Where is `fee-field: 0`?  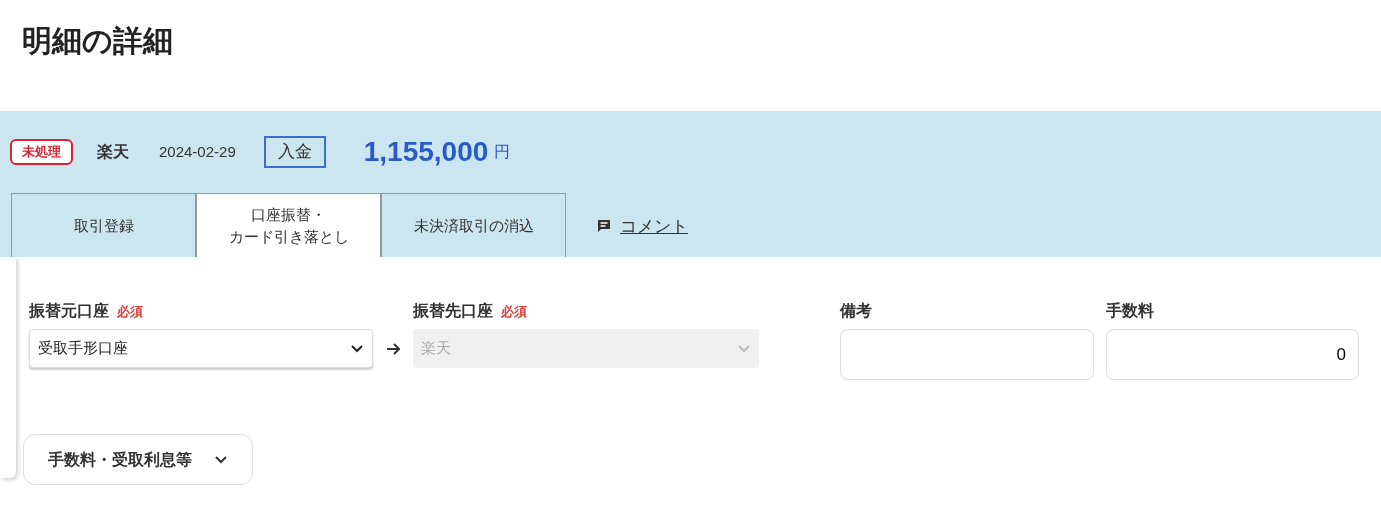 fee-field: 0 is located at coordinates (1232, 354).